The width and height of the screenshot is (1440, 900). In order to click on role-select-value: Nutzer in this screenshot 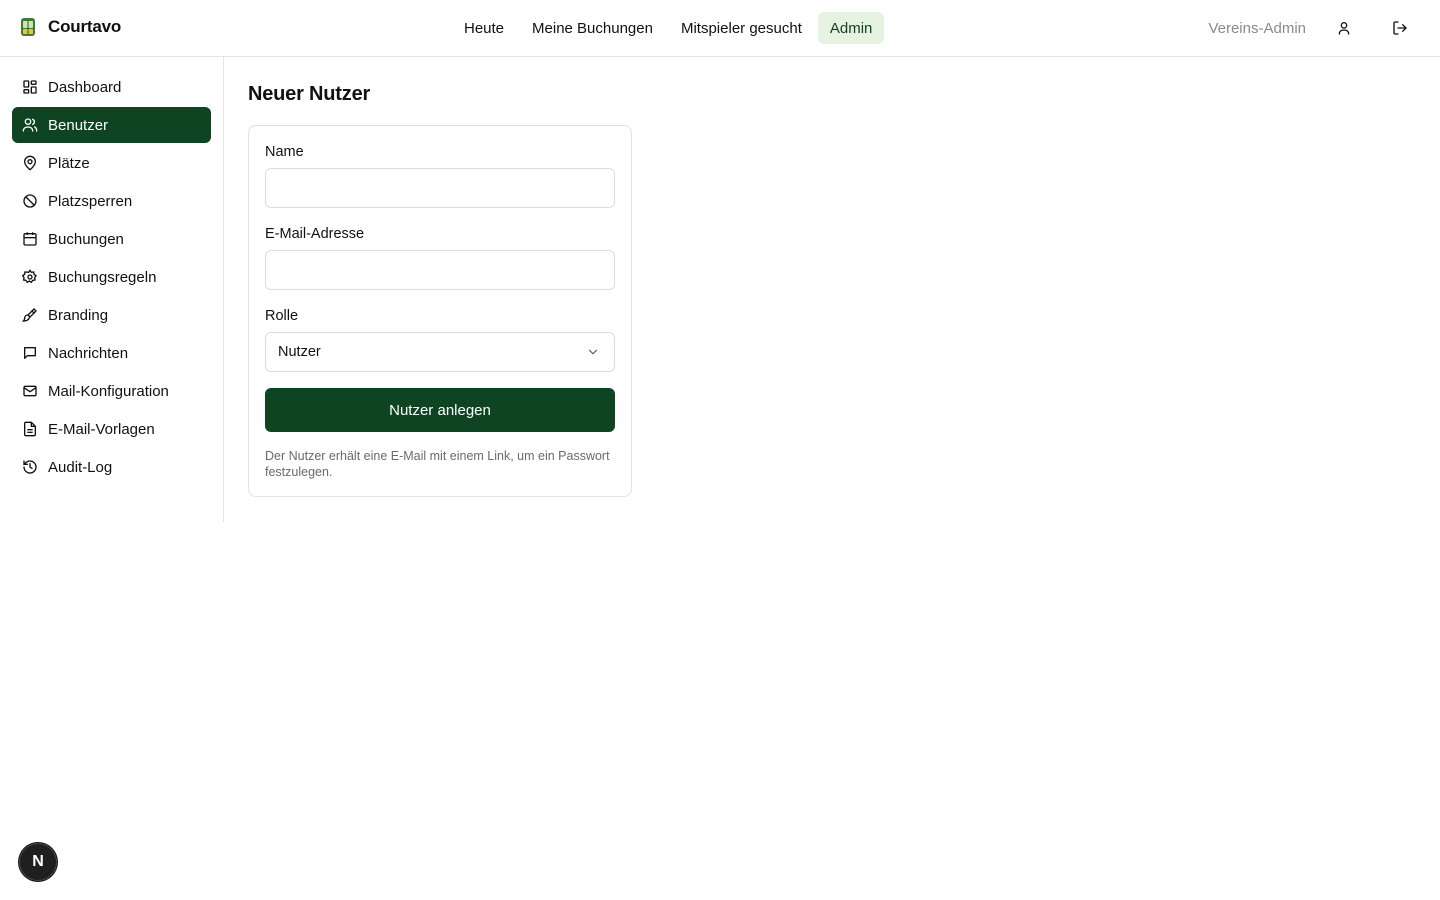, I will do `click(299, 352)`.